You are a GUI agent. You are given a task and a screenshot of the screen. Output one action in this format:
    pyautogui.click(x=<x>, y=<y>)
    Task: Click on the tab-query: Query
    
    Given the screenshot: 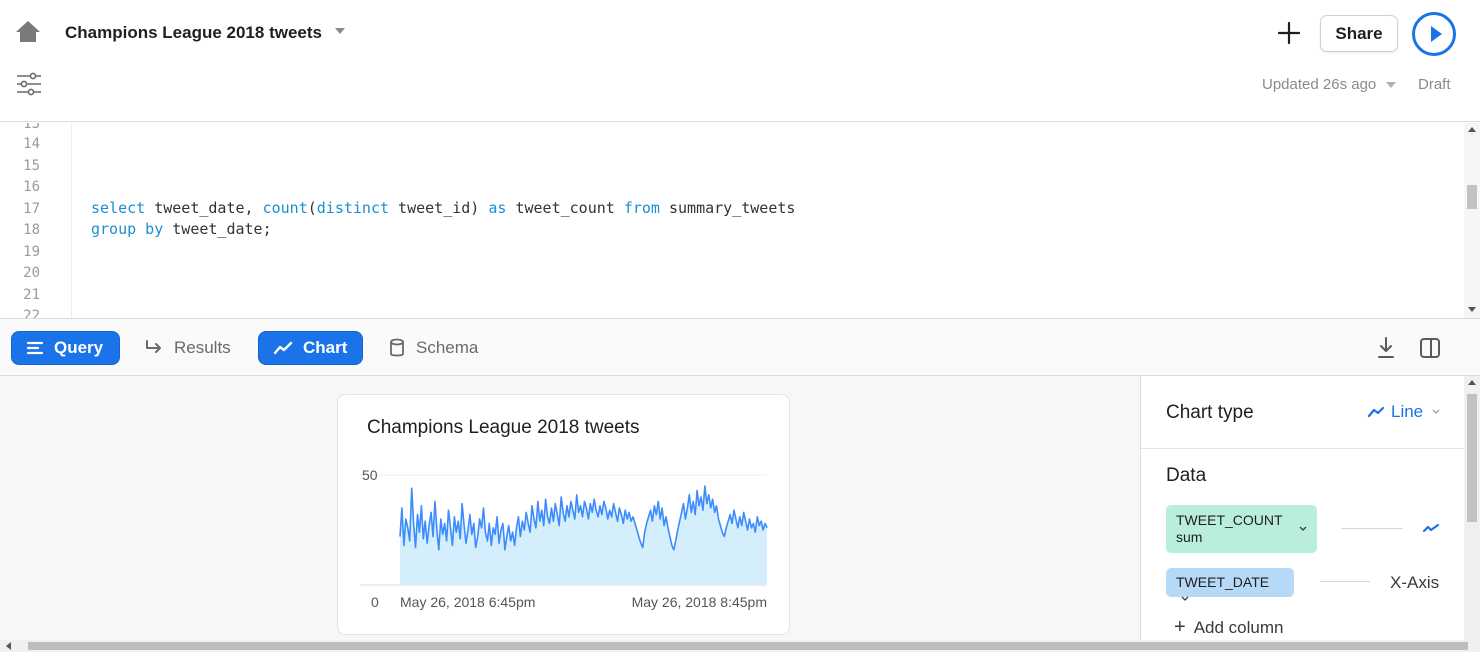 What is the action you would take?
    pyautogui.click(x=65, y=348)
    